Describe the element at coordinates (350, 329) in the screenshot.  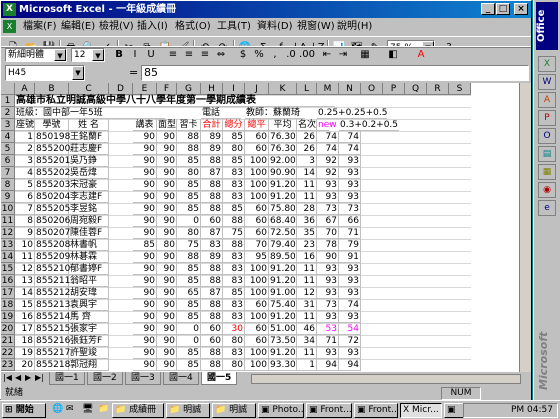
I see `table-cell: 54` at that location.